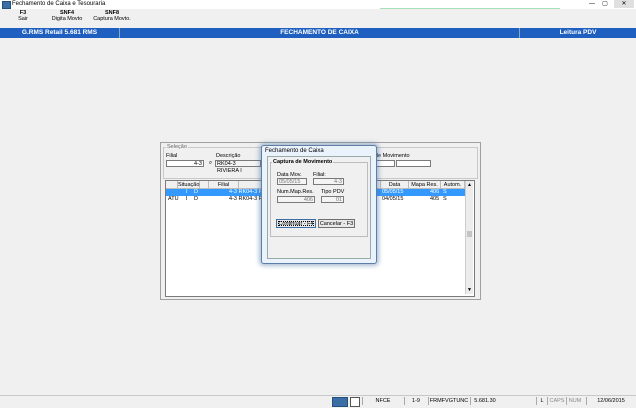  Describe the element at coordinates (469, 290) in the screenshot. I see `scroll-down-icon: ▼` at that location.